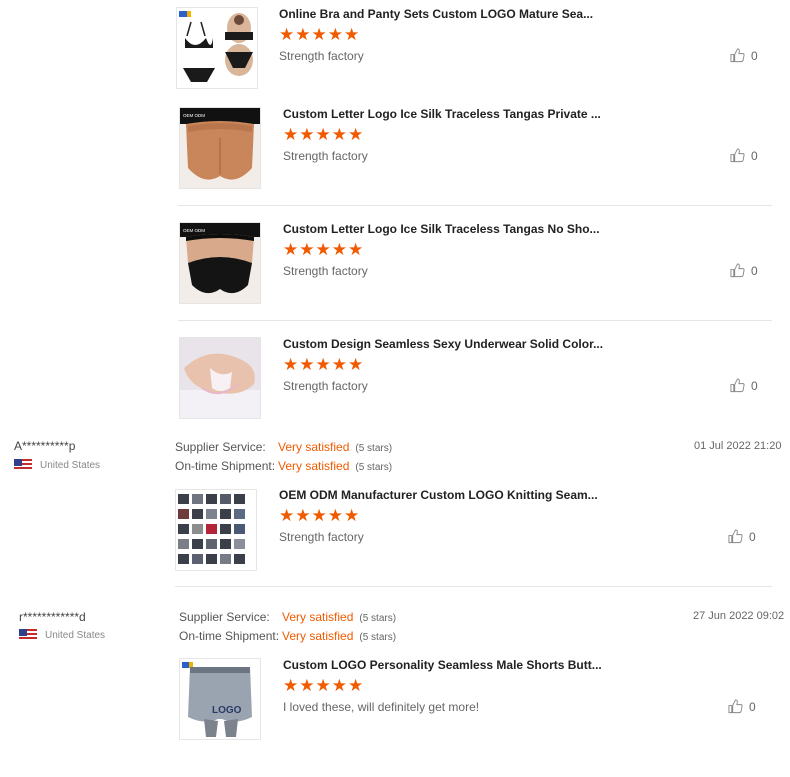  What do you see at coordinates (45, 446) in the screenshot?
I see `reviewer-name: A**********p` at bounding box center [45, 446].